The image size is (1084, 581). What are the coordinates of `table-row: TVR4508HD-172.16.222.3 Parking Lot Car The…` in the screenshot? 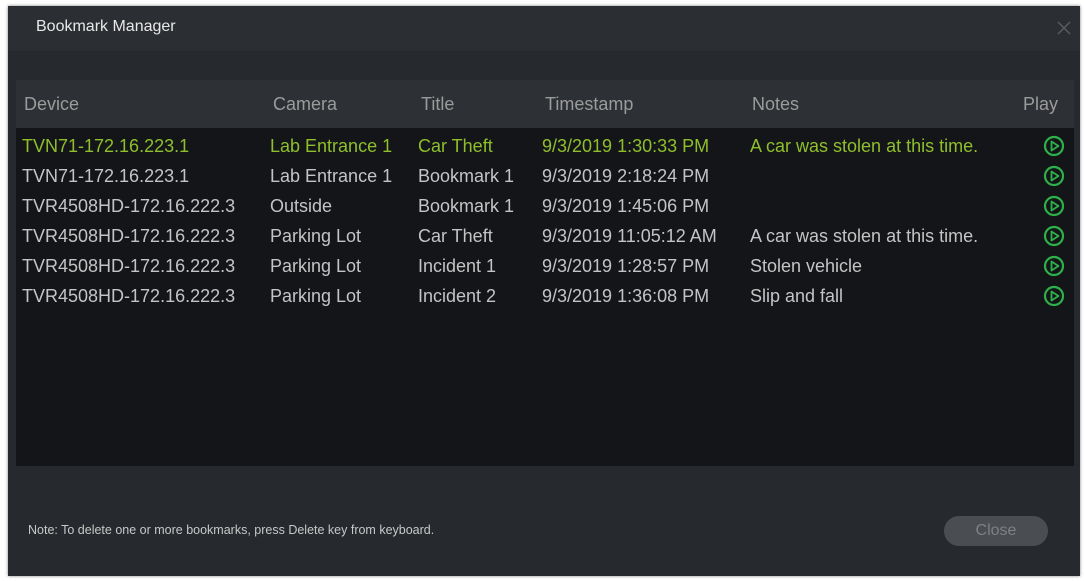 It's located at (545, 237).